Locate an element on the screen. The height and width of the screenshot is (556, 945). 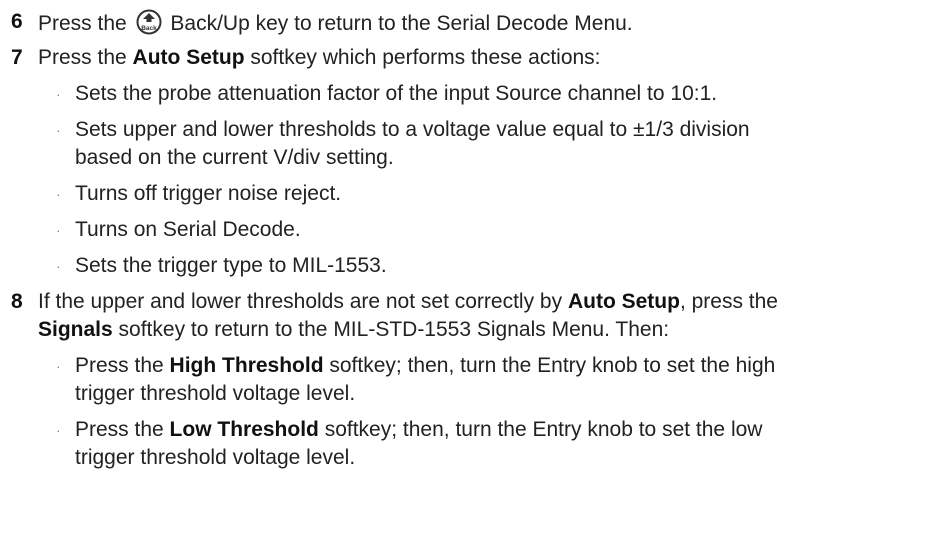
list-item-continuation: based on the current V/div setting. is located at coordinates (234, 157).